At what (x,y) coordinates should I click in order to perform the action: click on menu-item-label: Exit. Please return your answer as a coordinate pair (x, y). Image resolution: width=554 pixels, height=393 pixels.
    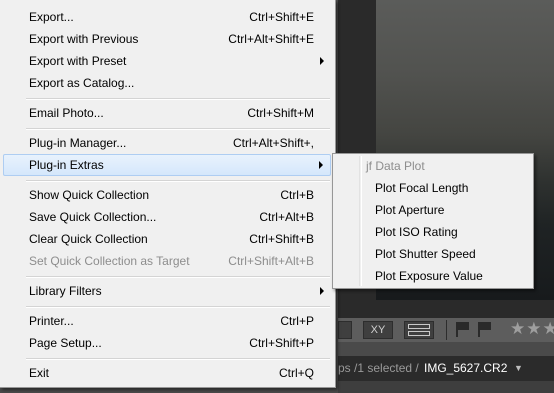
    Looking at the image, I should click on (39, 373).